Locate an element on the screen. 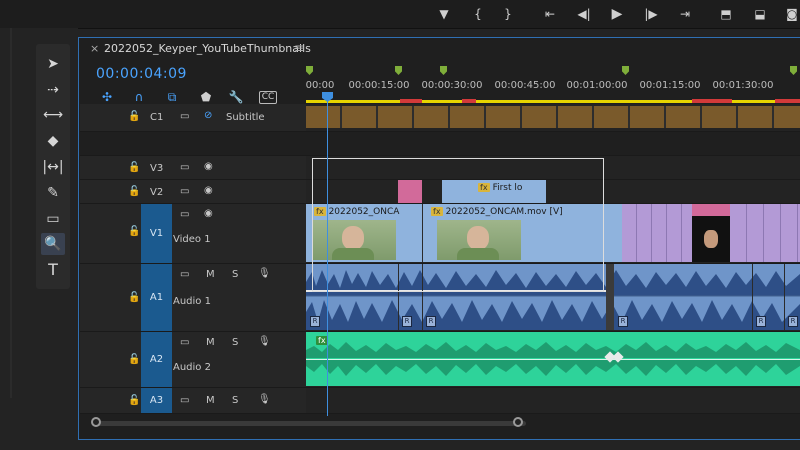  volume-rubberband is located at coordinates (553, 359).